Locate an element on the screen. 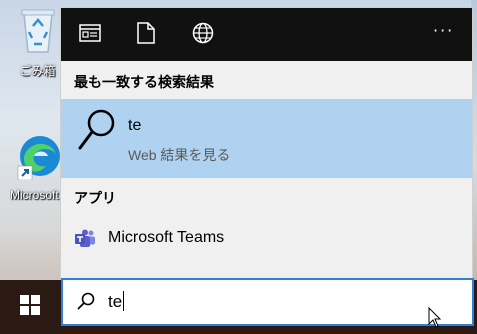 The width and height of the screenshot is (477, 334). text-caret is located at coordinates (124, 301).